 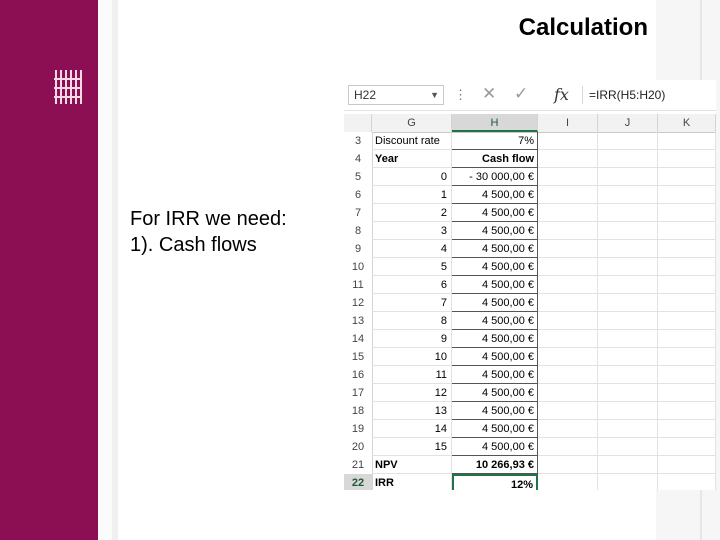 I want to click on row-header: 20, so click(x=358, y=447).